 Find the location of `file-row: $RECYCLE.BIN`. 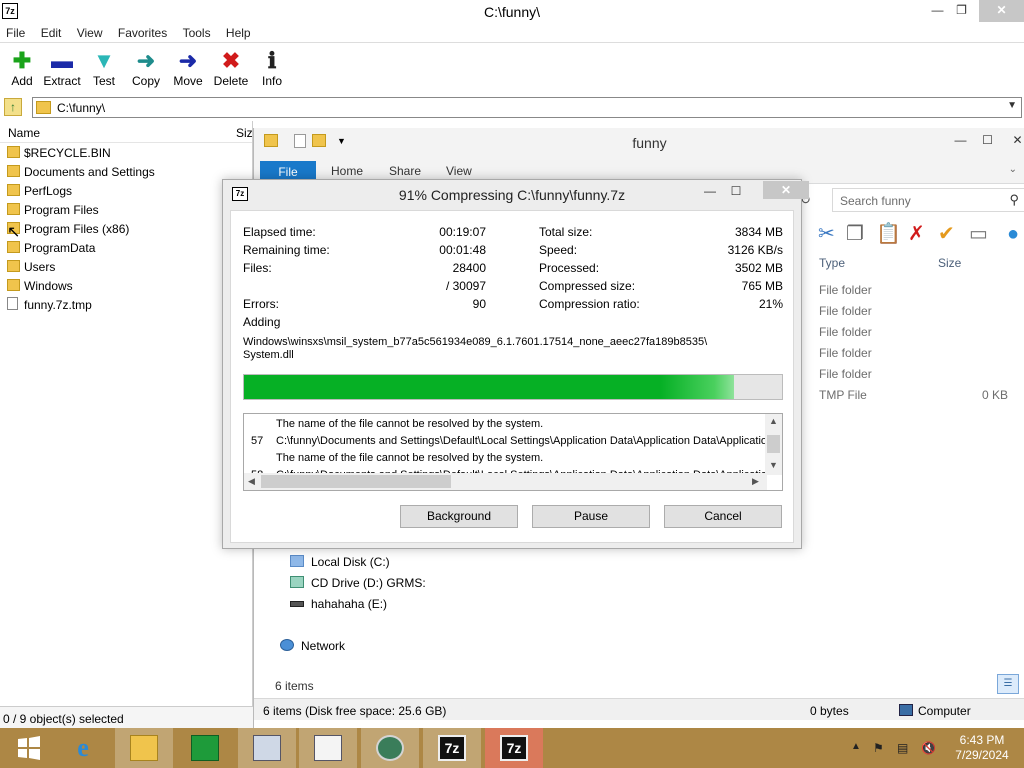

file-row: $RECYCLE.BIN is located at coordinates (126, 152).